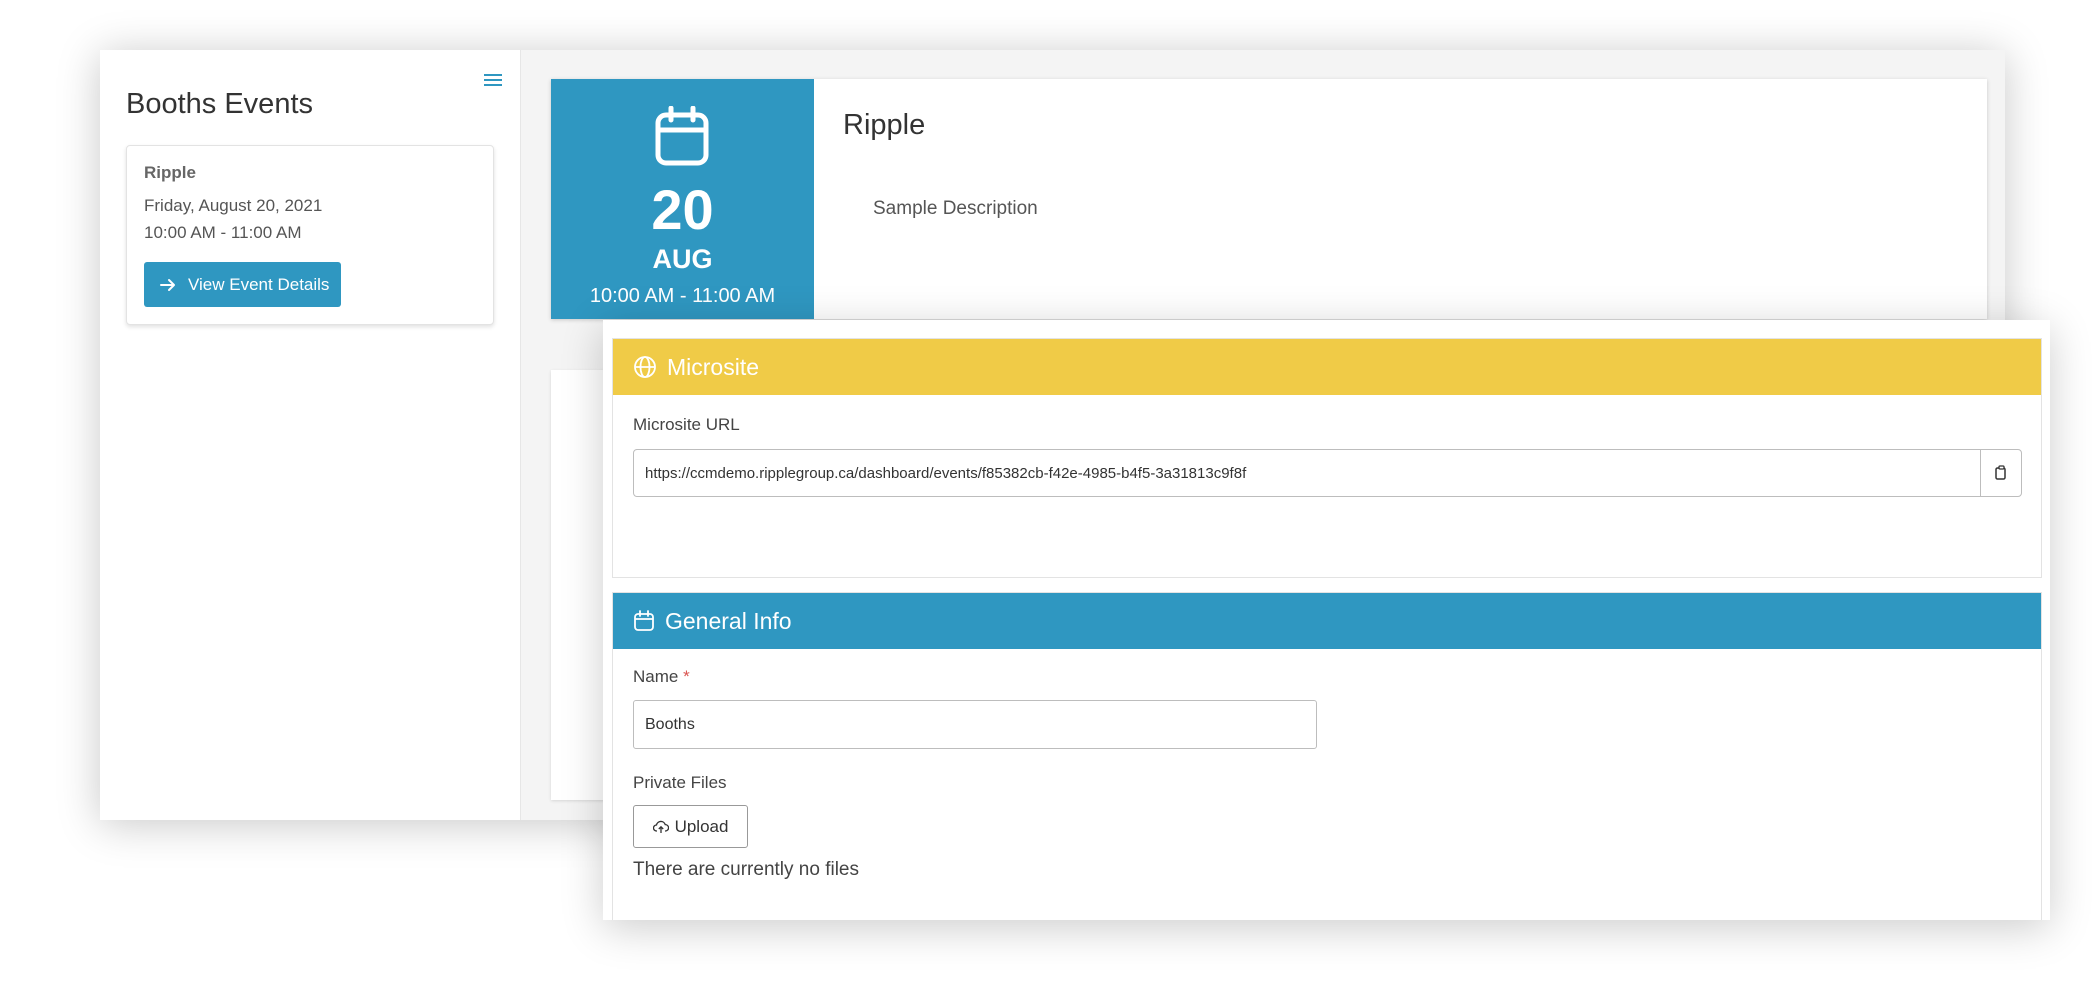  What do you see at coordinates (701, 826) in the screenshot?
I see `upload-button-label: Upload` at bounding box center [701, 826].